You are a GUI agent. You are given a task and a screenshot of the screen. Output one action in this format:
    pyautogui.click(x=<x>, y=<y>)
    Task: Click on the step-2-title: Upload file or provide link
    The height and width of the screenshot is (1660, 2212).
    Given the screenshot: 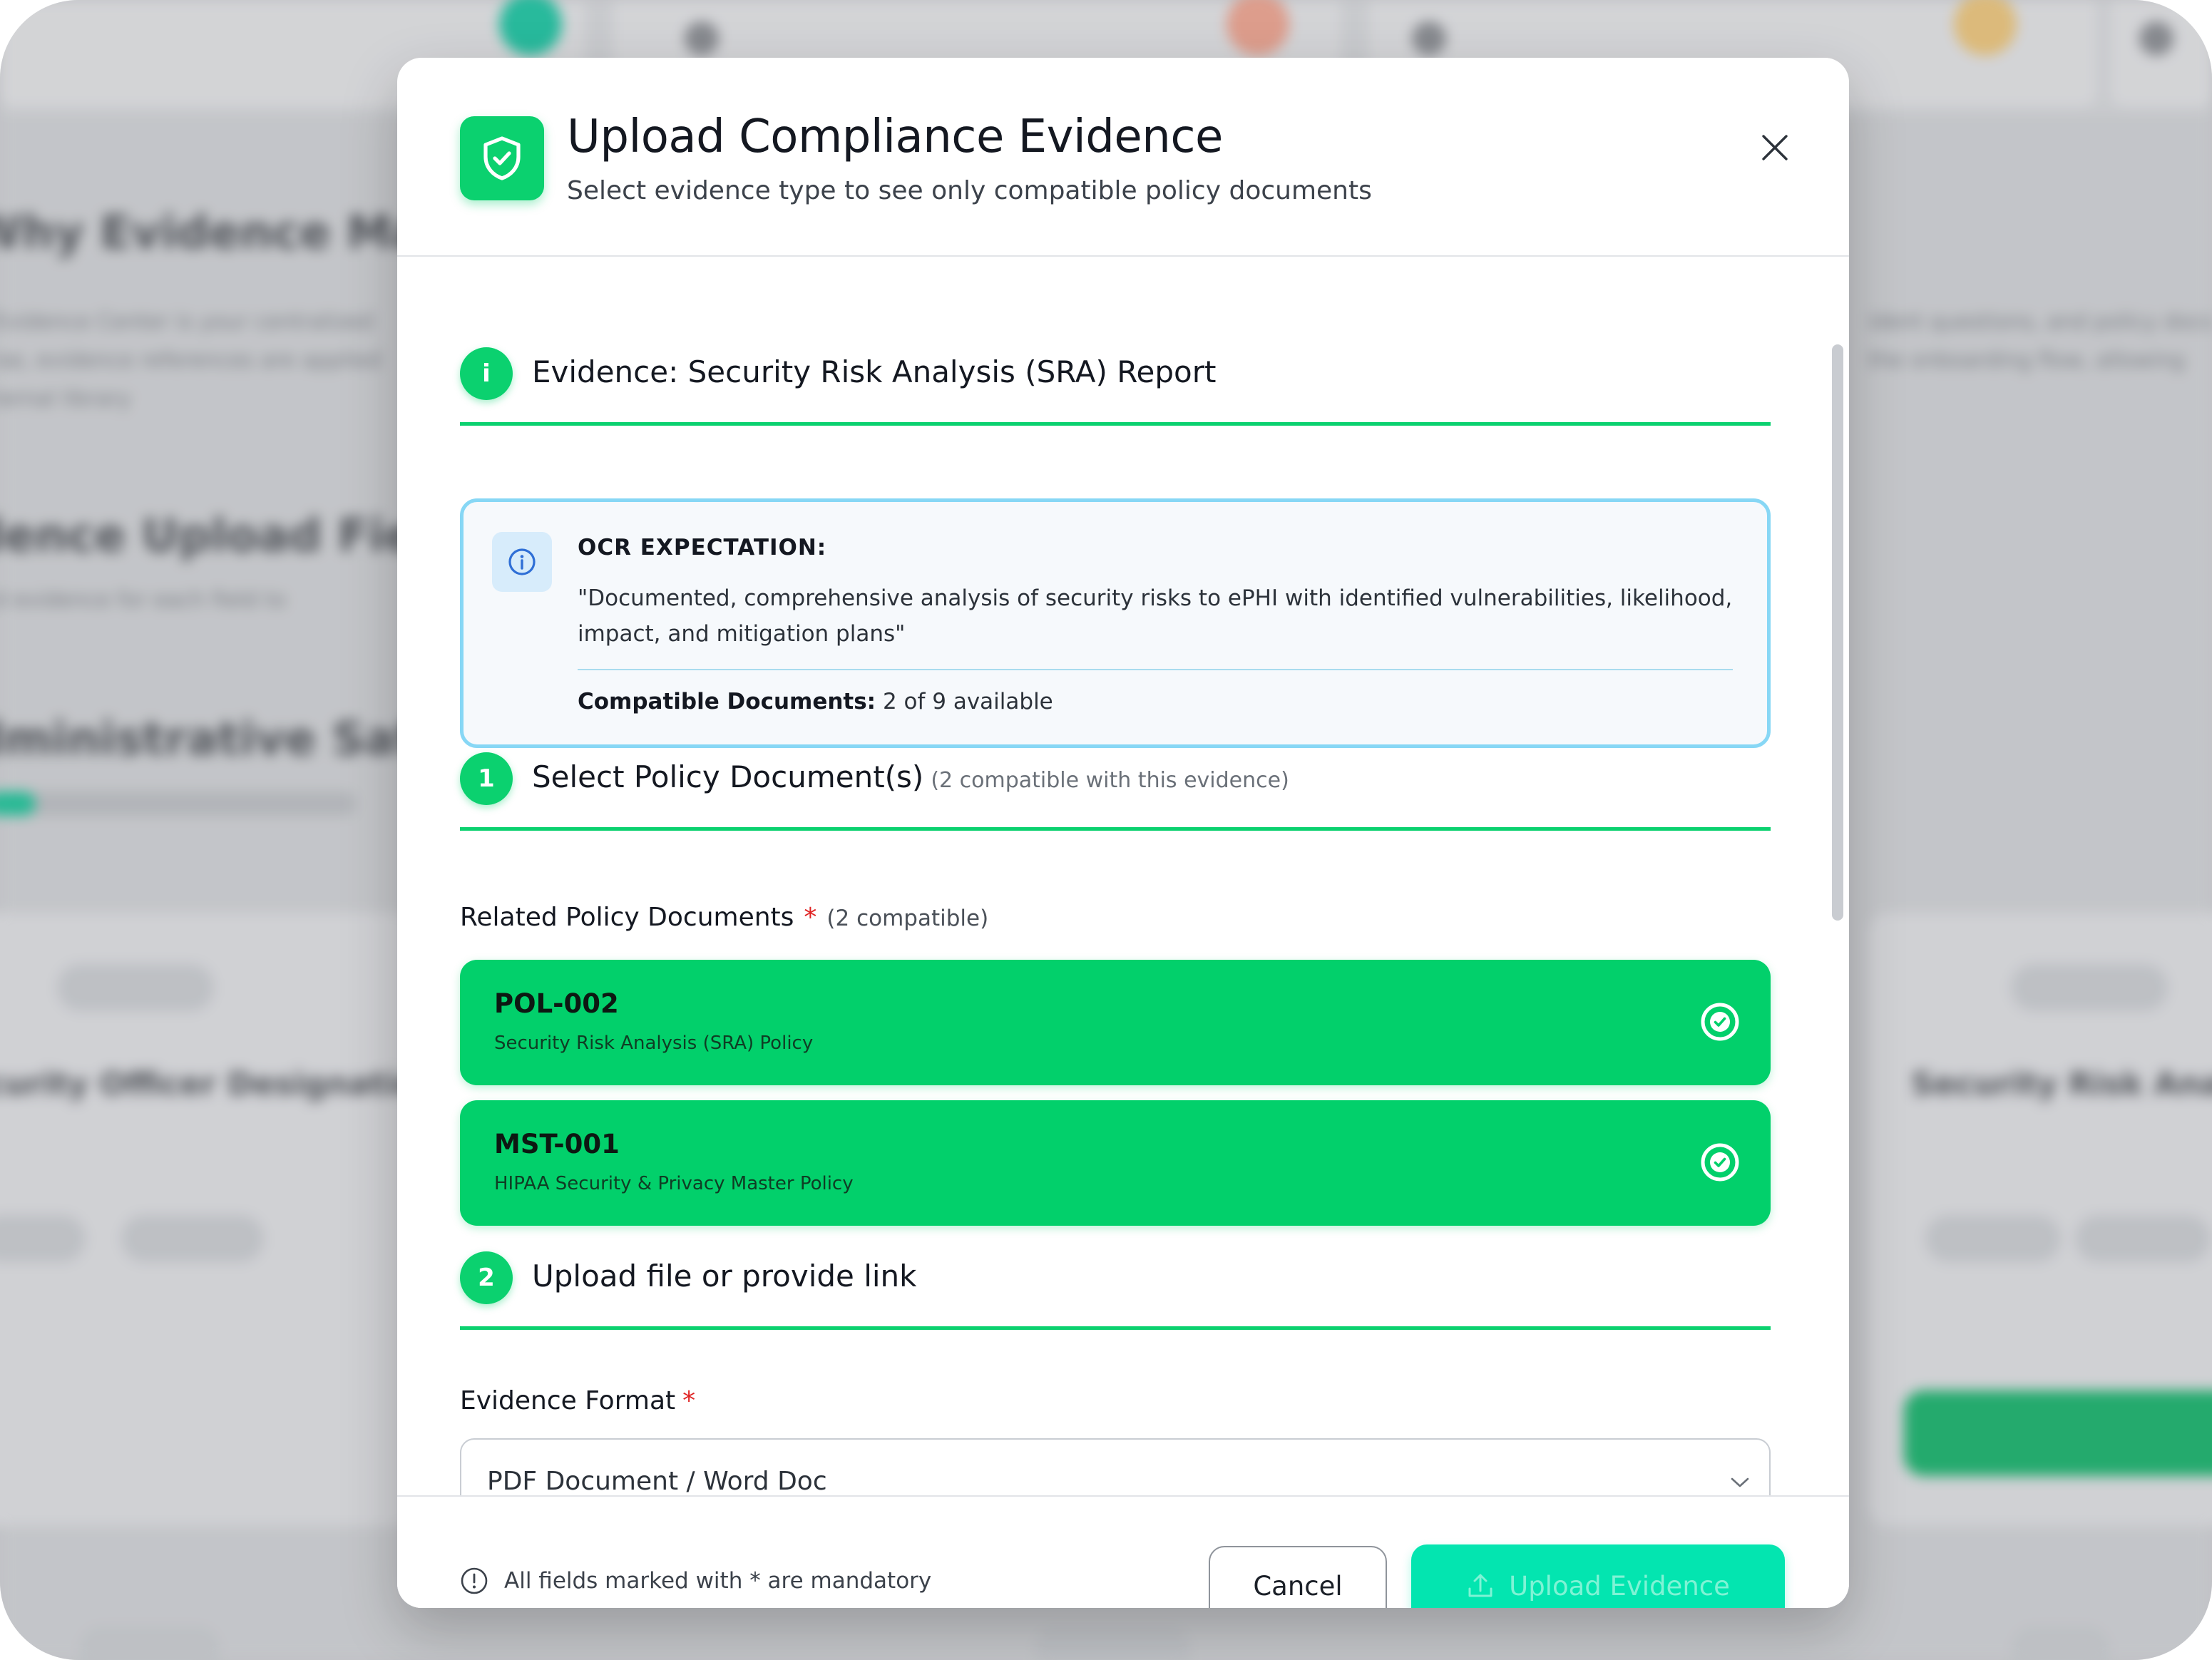 What is the action you would take?
    pyautogui.click(x=724, y=1276)
    